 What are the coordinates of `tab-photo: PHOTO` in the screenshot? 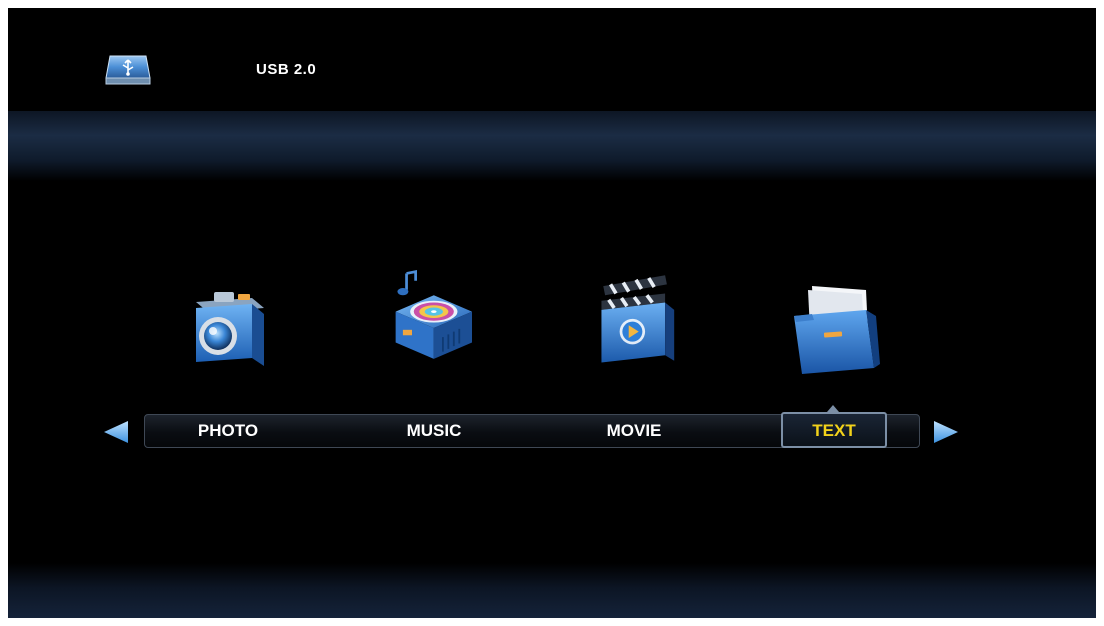 It's located at (228, 431).